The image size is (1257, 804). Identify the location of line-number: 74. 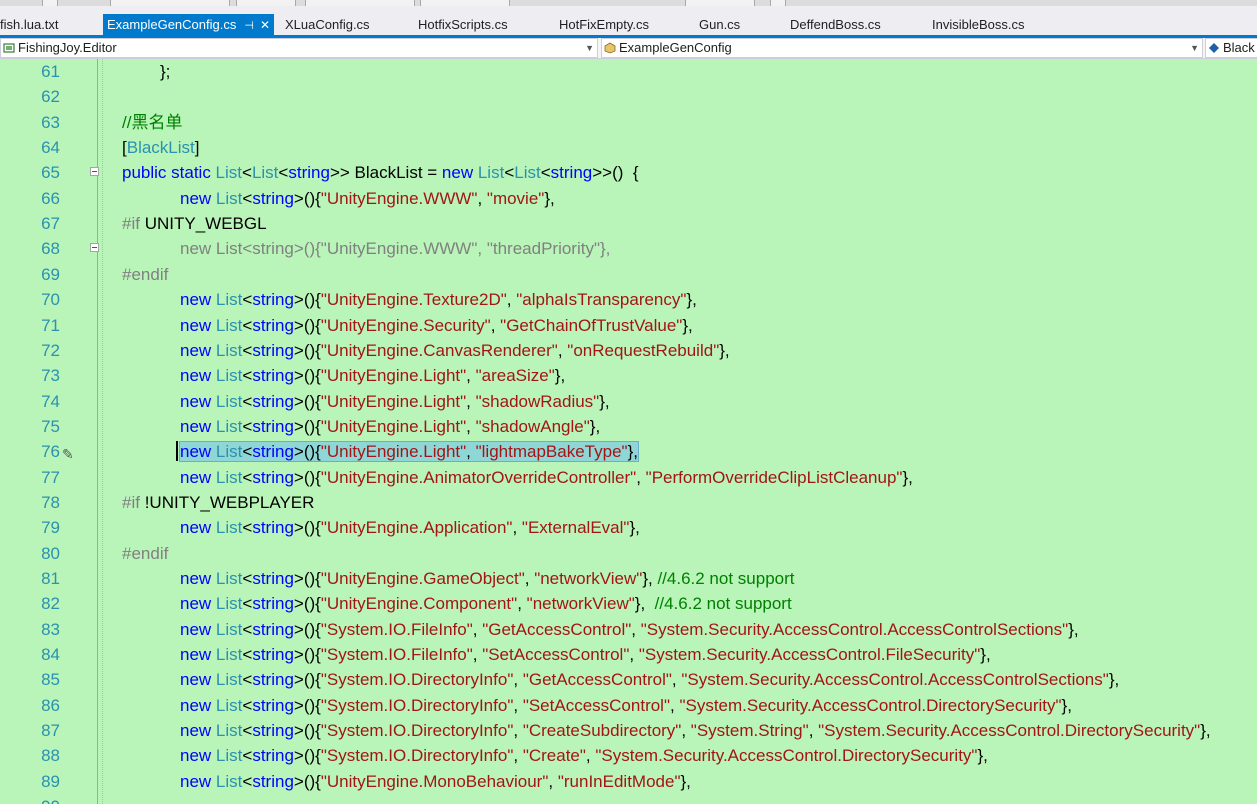
(50, 401).